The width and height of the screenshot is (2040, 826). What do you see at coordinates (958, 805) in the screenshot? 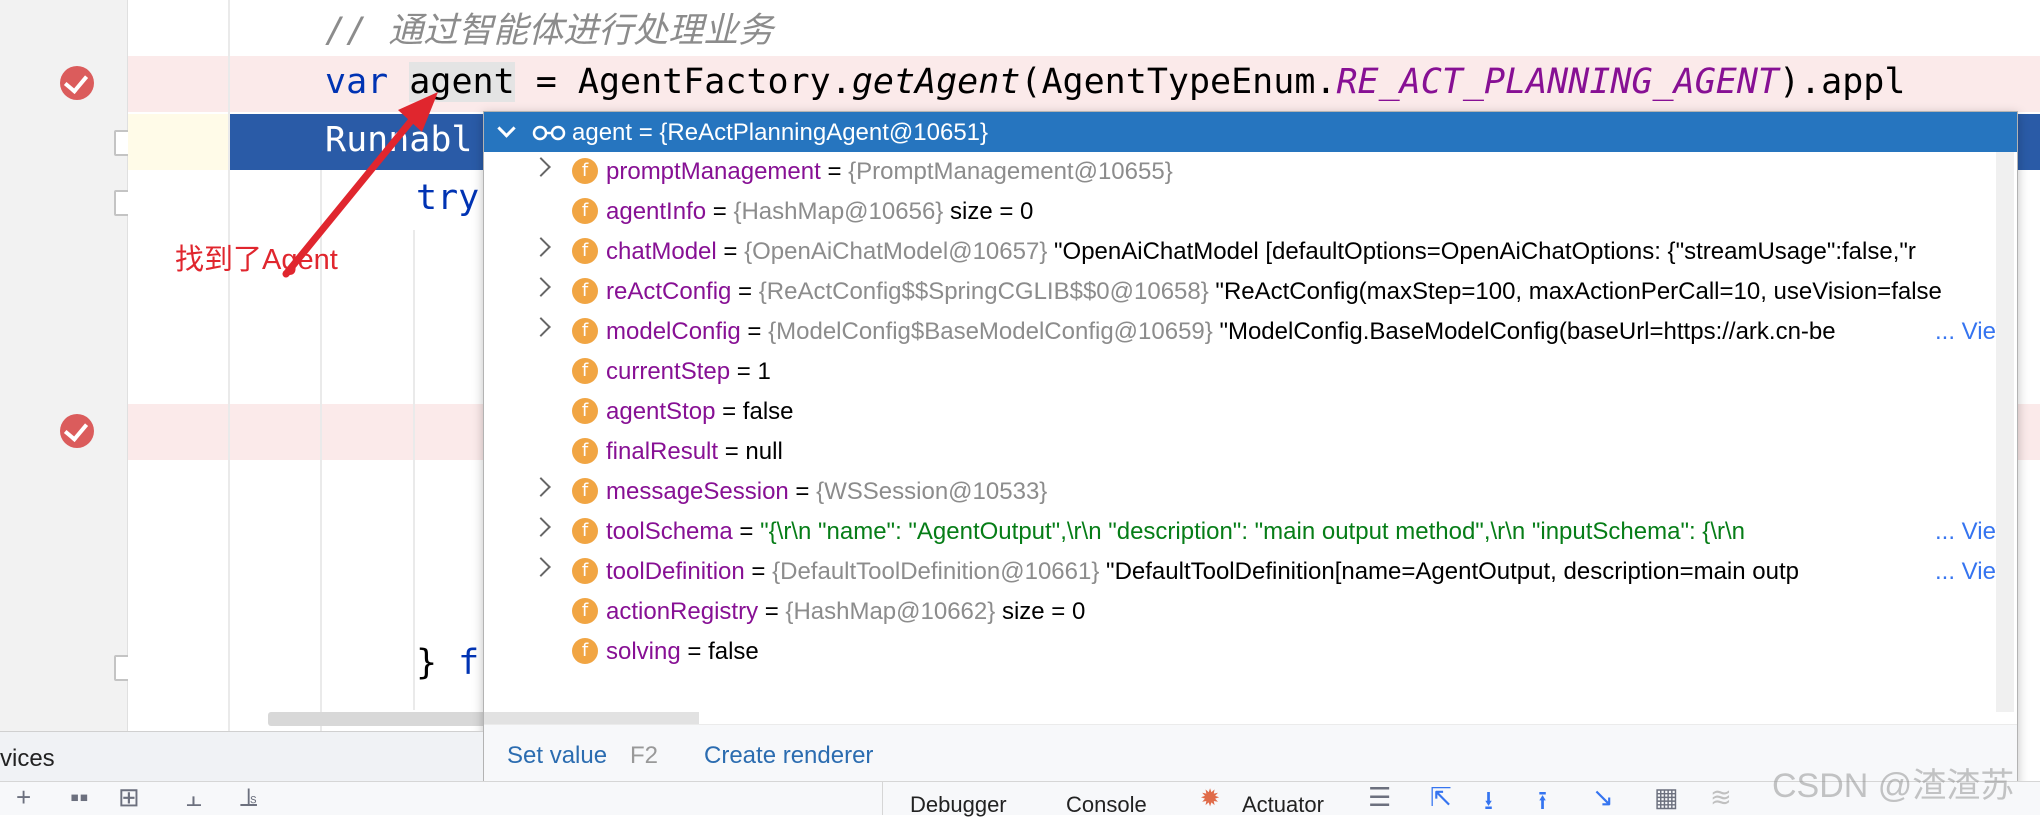
I see `tab-debugger: Debugger` at bounding box center [958, 805].